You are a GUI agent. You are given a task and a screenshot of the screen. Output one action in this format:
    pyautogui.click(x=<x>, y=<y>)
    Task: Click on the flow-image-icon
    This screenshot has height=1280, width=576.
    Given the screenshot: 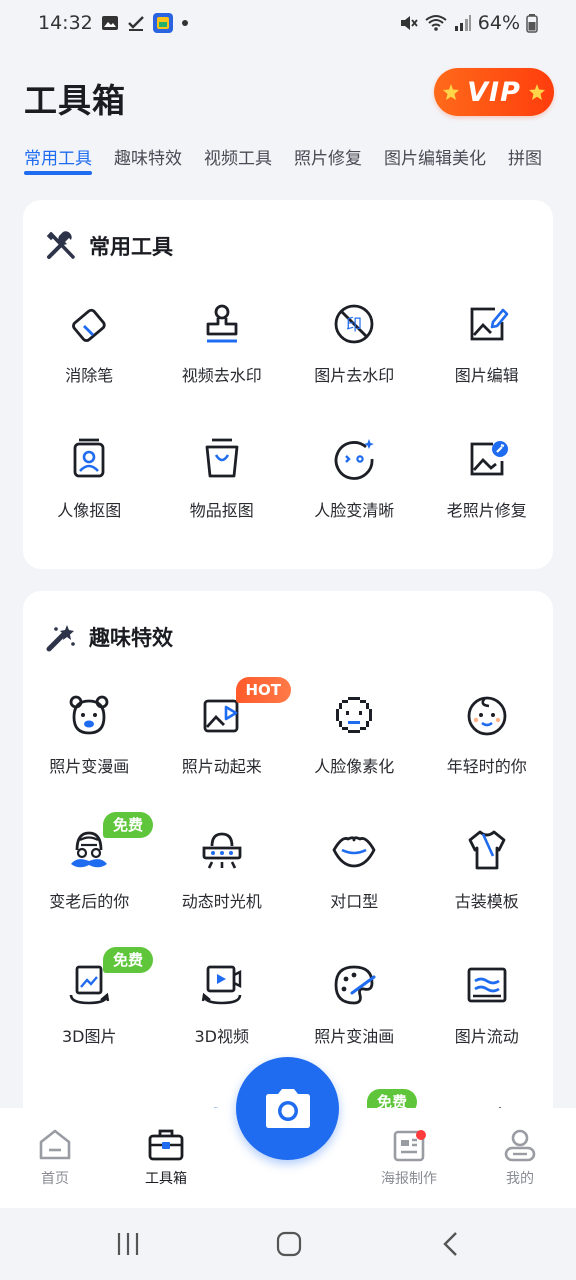 What is the action you would take?
    pyautogui.click(x=487, y=985)
    